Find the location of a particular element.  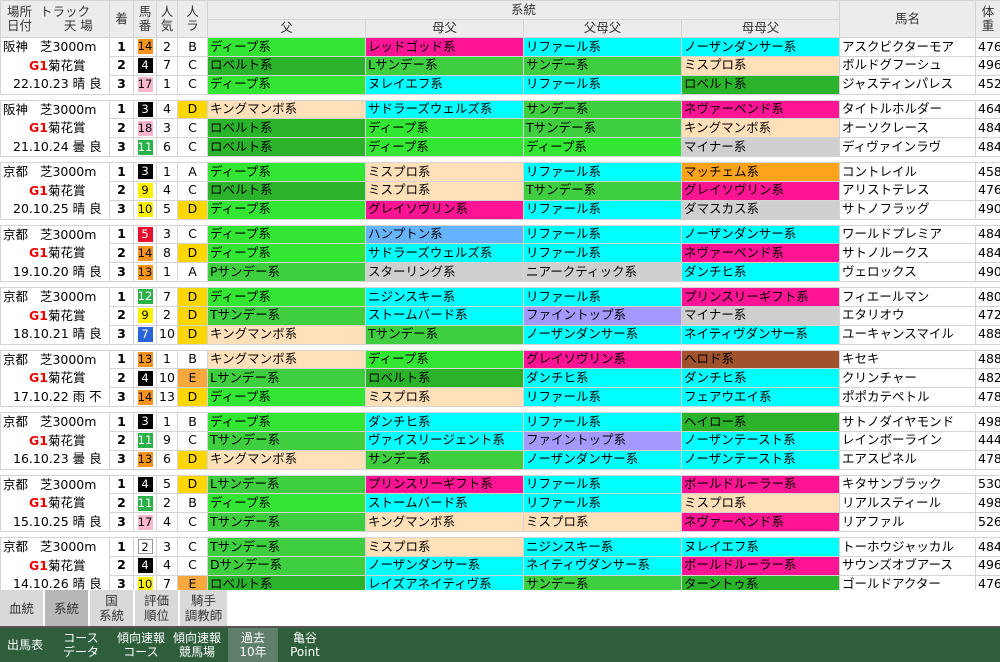

main-tab-label2: コース is located at coordinates (141, 652).